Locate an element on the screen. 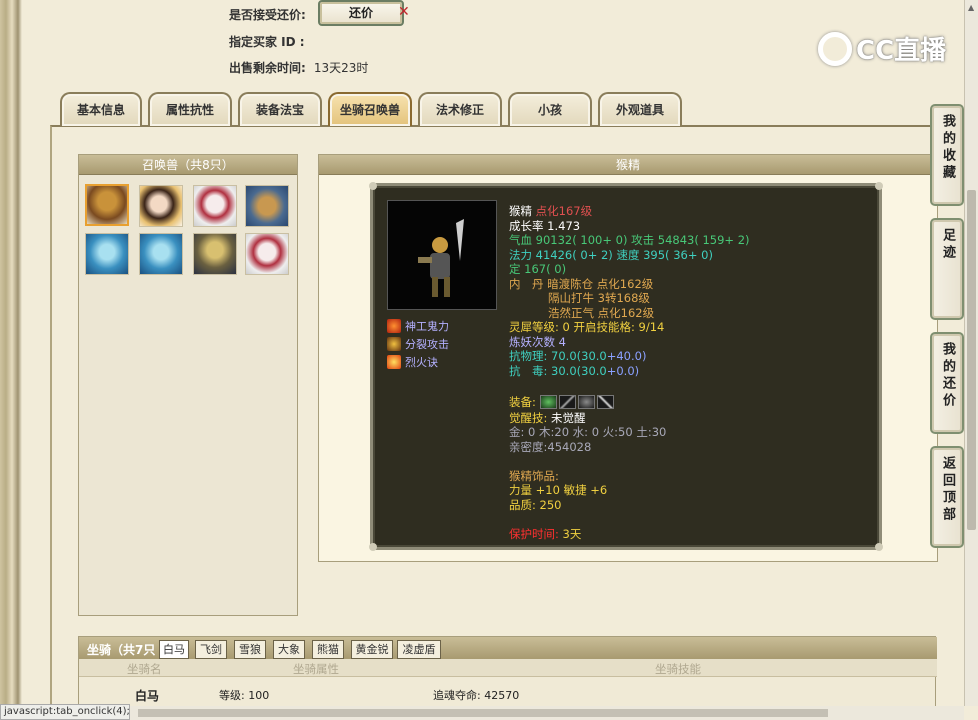  accept-bargain-label: 是否接受还价: is located at coordinates (267, 15).